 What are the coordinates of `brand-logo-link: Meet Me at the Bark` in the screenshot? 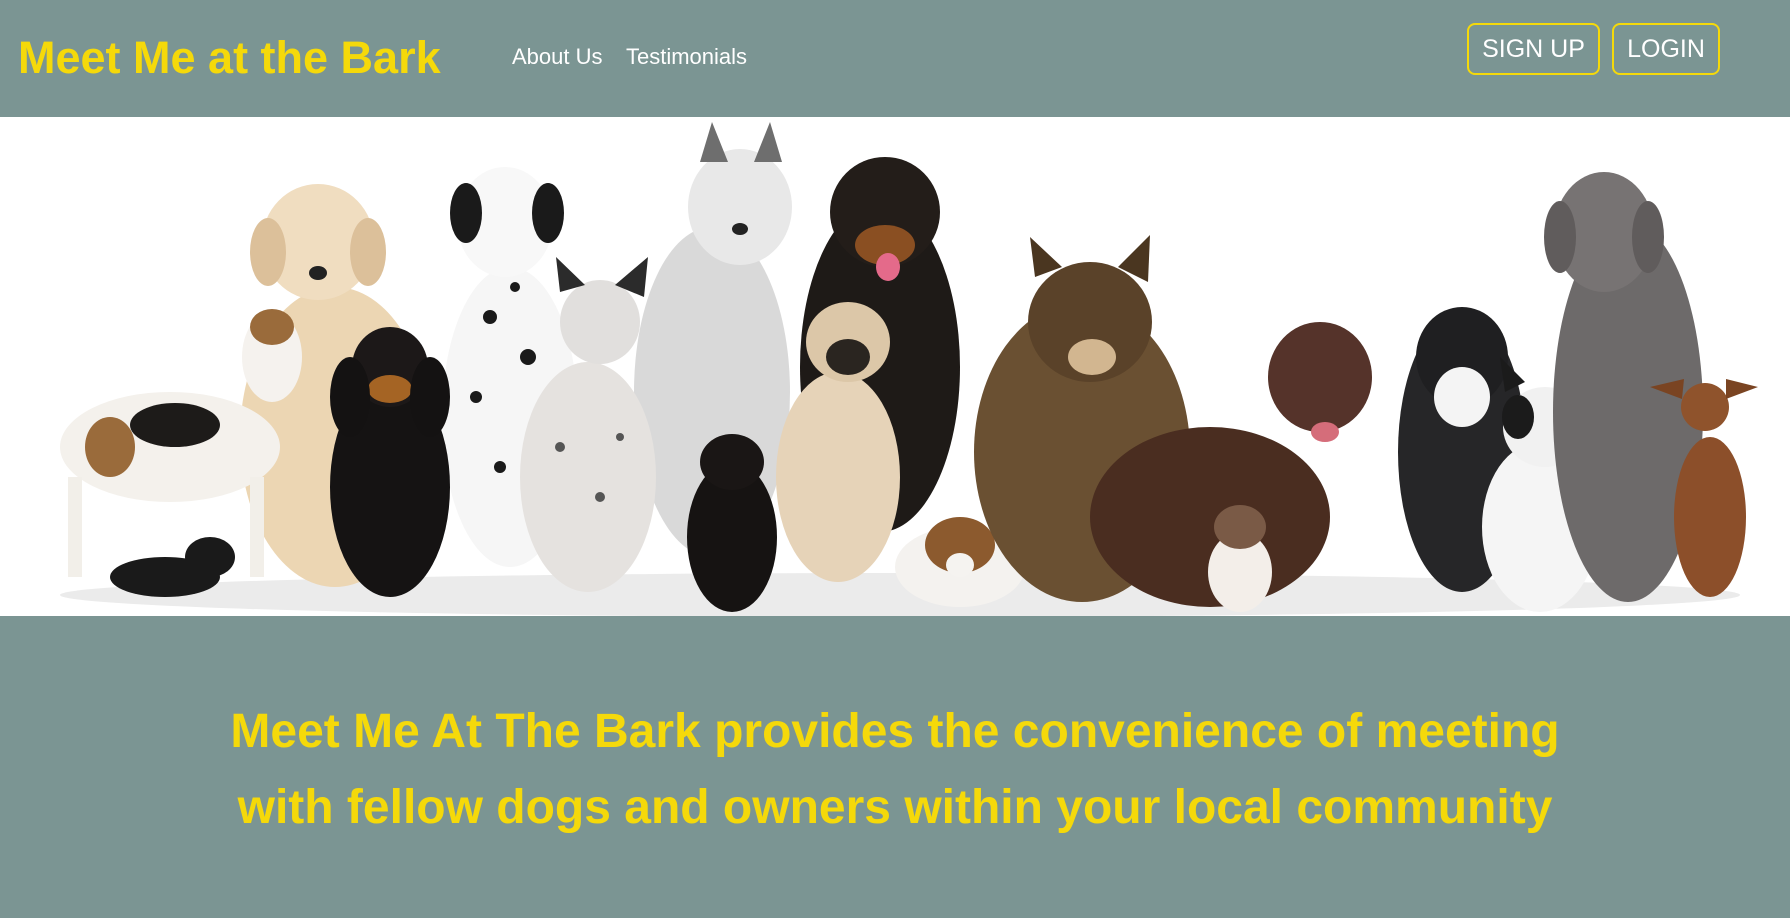 It's located at (229, 58).